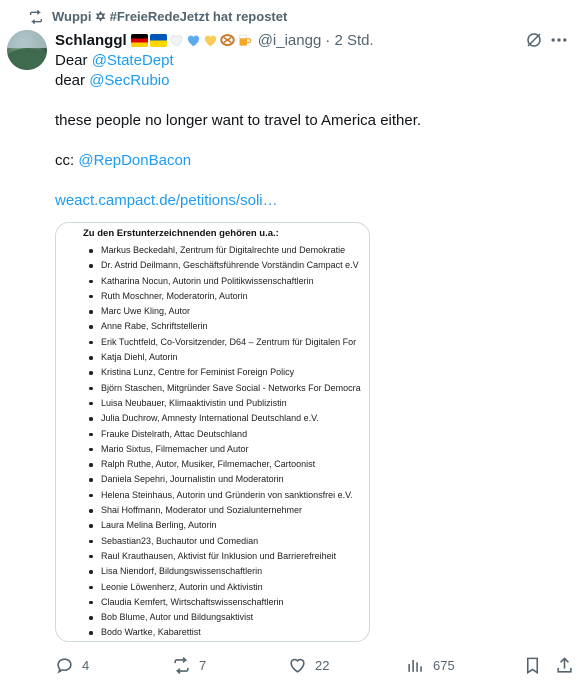 The image size is (582, 697). What do you see at coordinates (73, 60) in the screenshot?
I see `text-dear: Dear` at bounding box center [73, 60].